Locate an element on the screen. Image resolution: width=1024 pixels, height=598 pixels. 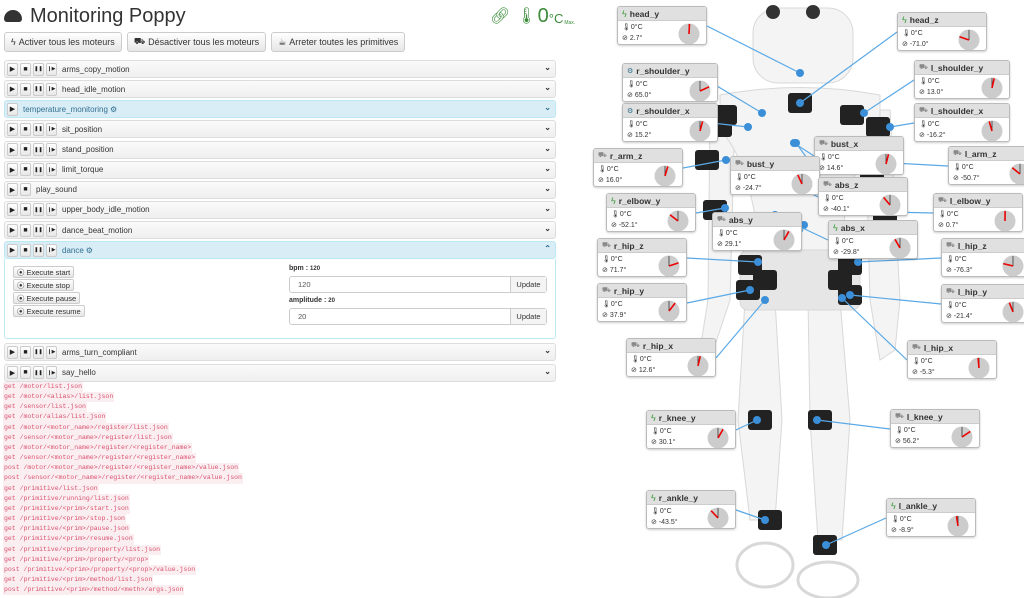
amplitude-input: 20 is located at coordinates (400, 316).